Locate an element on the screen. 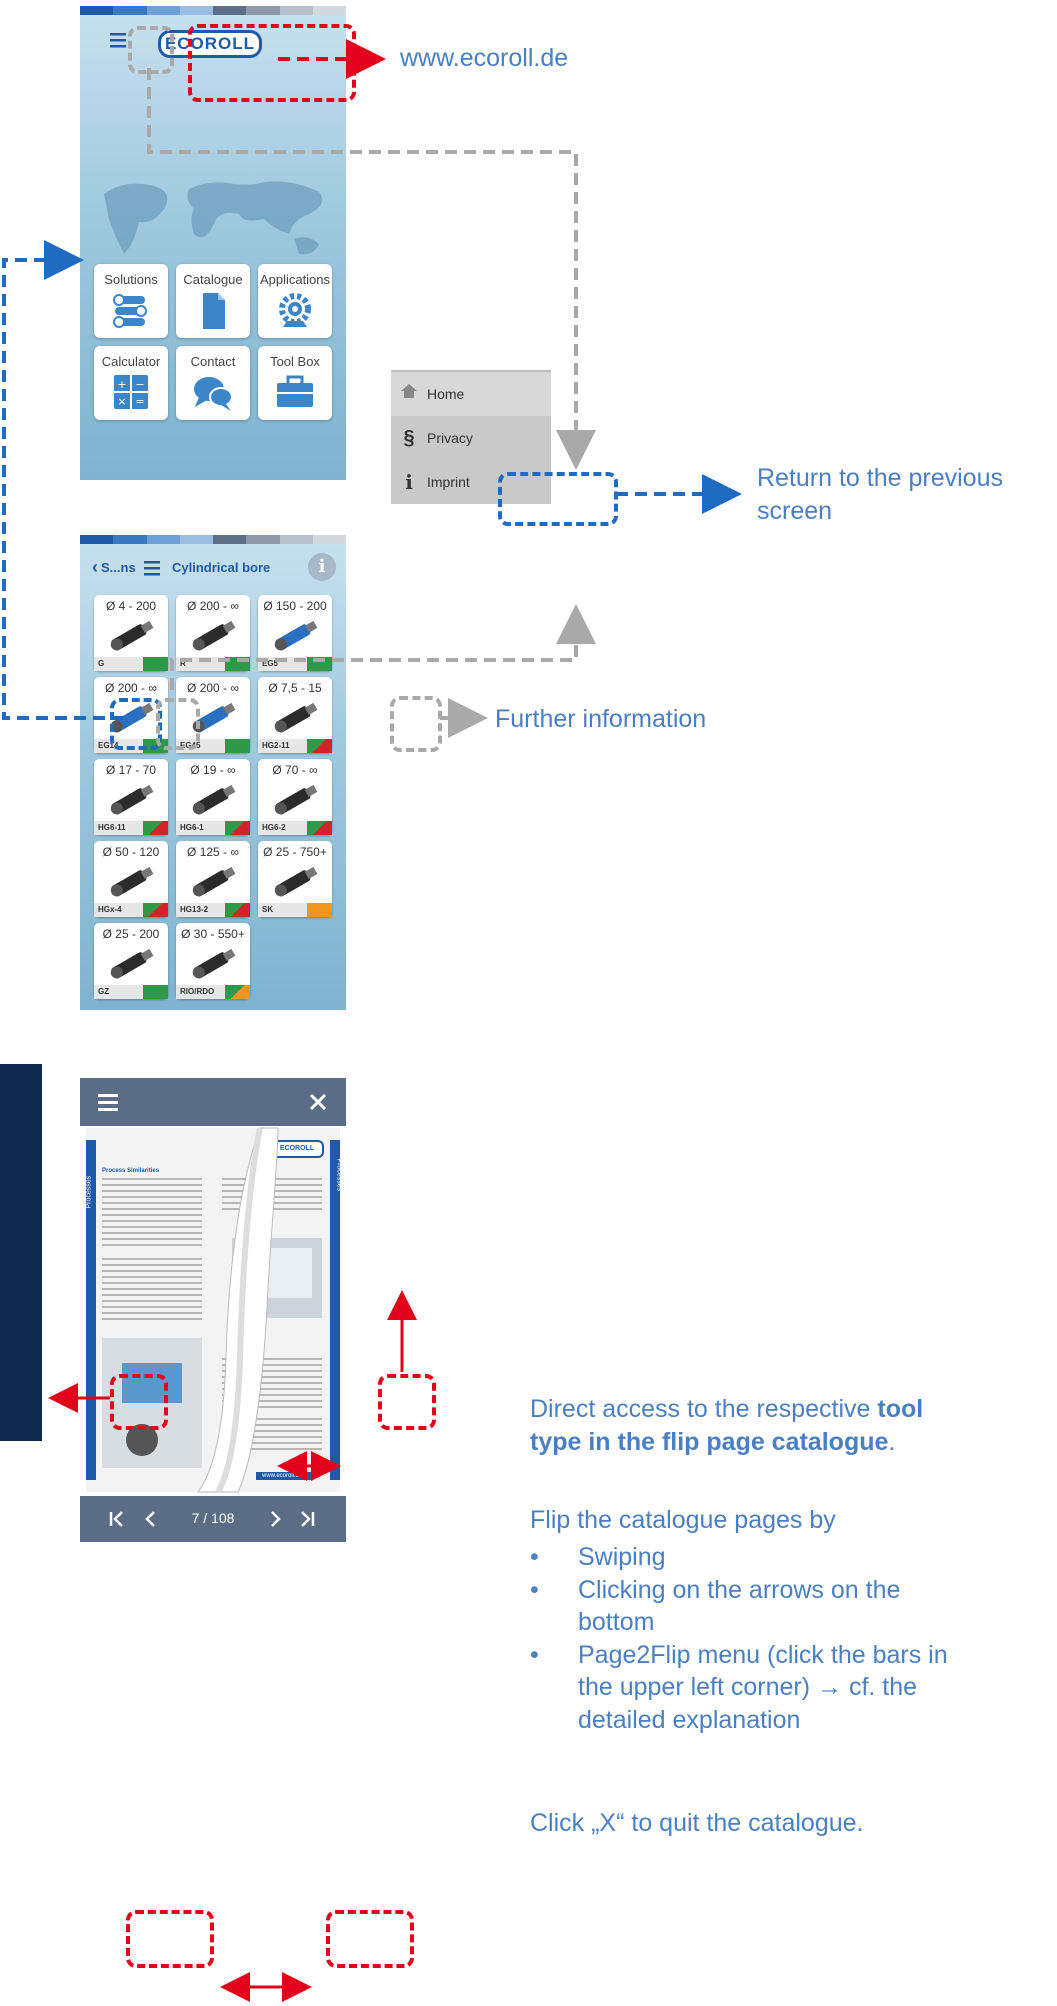 This screenshot has width=1057, height=2006. annotation-return-line1: Return to the previous is located at coordinates (880, 478).